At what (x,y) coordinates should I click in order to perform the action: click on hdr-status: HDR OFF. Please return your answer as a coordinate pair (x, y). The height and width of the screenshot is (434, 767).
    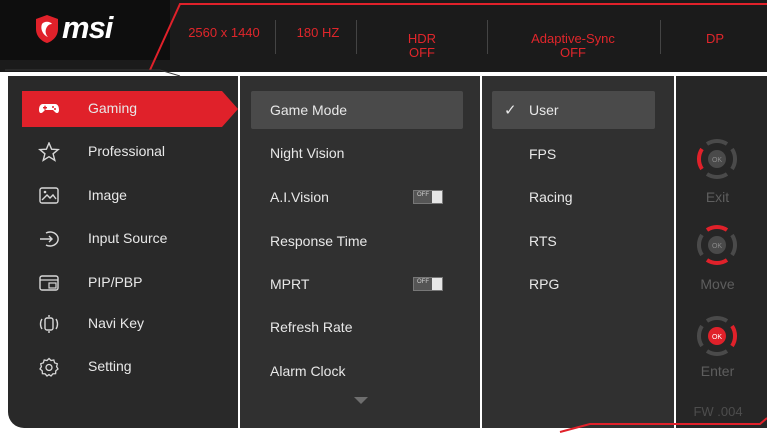
    Looking at the image, I should click on (422, 46).